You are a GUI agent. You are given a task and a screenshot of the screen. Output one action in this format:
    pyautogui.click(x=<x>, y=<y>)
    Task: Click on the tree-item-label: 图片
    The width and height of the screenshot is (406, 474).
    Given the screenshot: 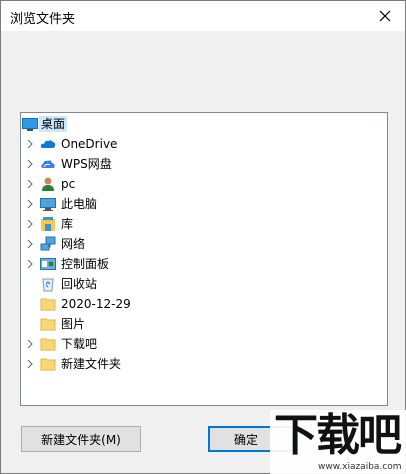 What is the action you would take?
    pyautogui.click(x=73, y=324)
    